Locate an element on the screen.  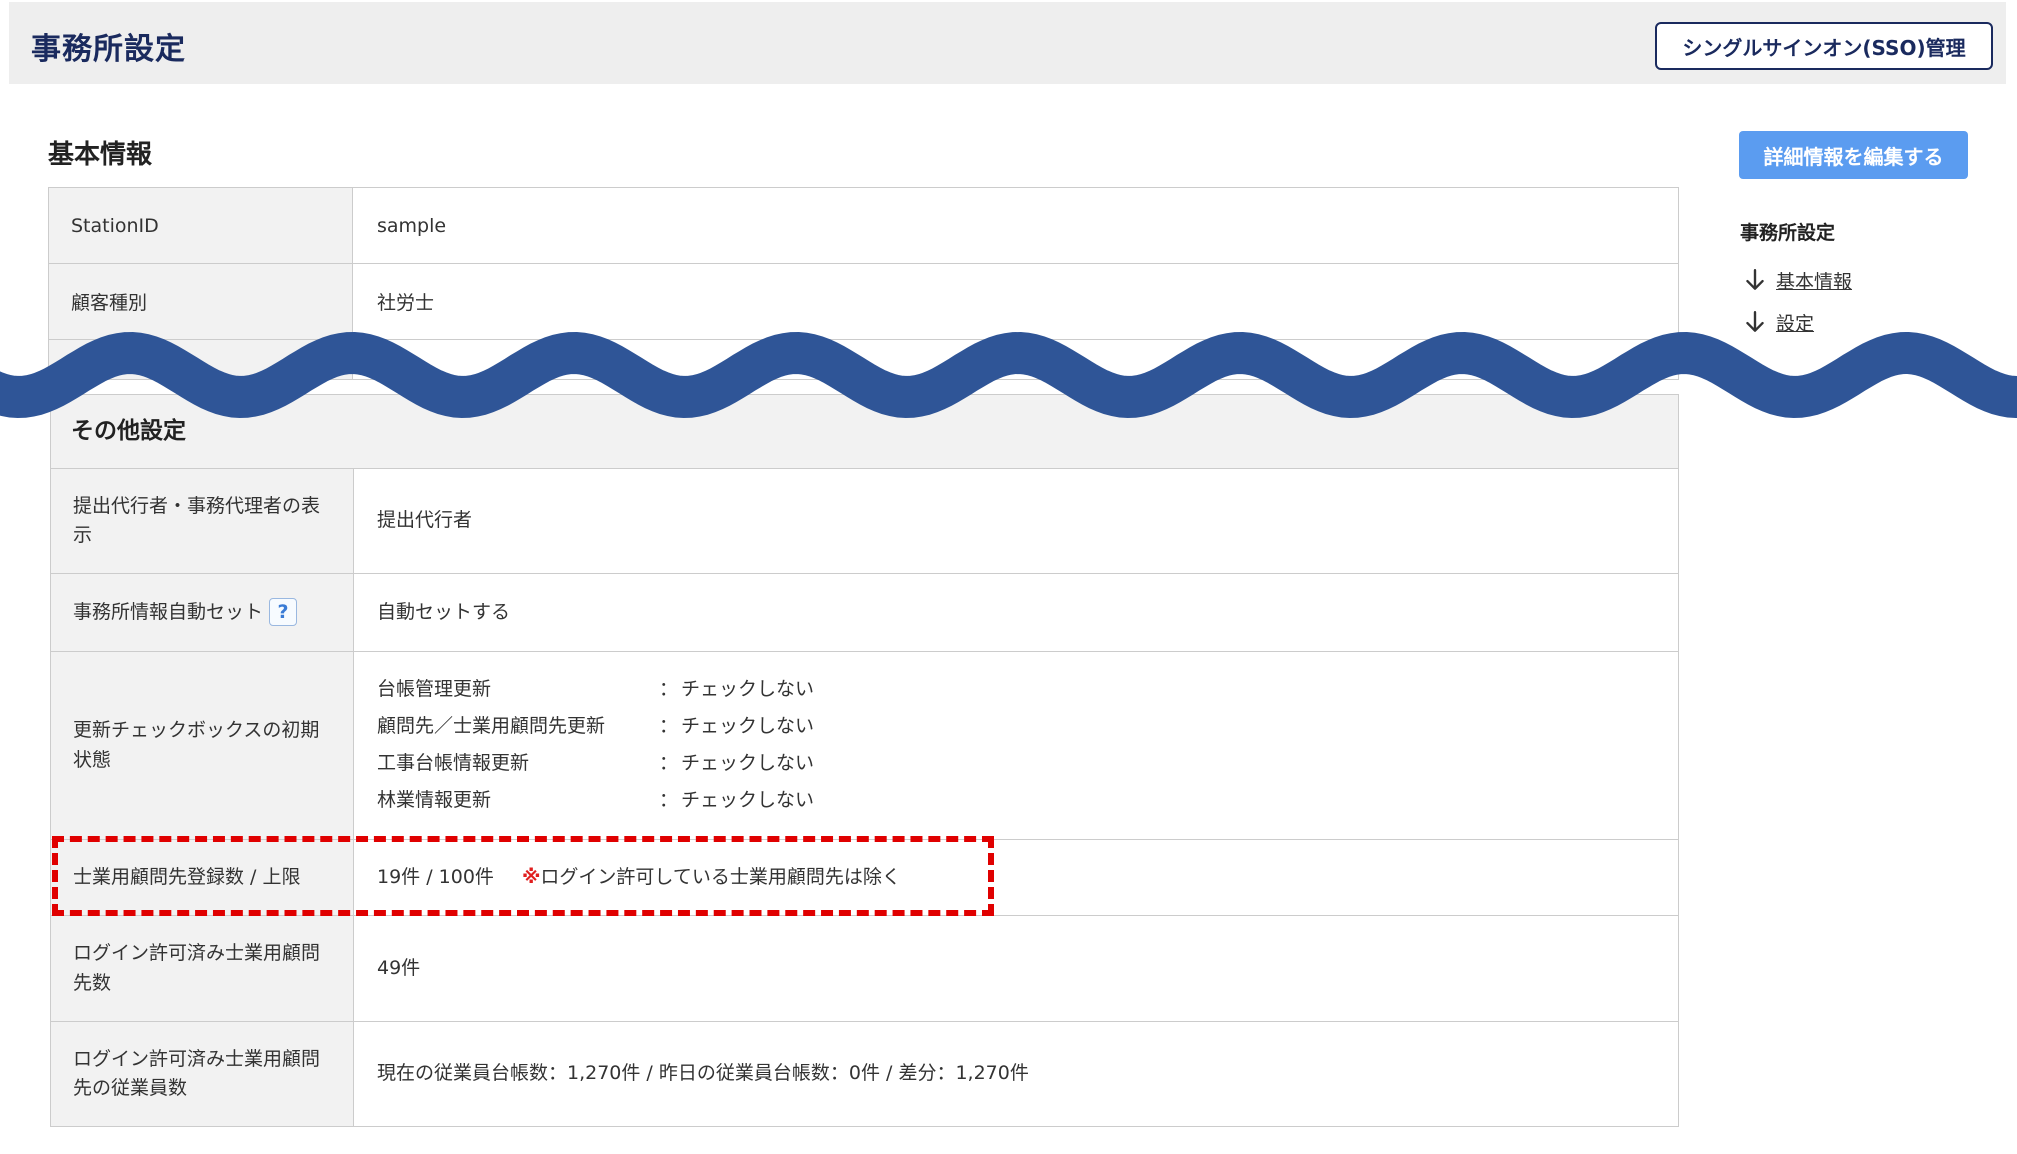
table-row: StationID sample is located at coordinates (863, 225).